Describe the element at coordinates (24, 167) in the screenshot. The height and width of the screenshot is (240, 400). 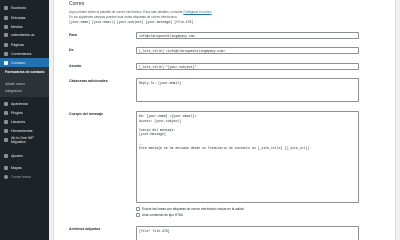
I see `sidebar-item-mapas: Mapas` at that location.